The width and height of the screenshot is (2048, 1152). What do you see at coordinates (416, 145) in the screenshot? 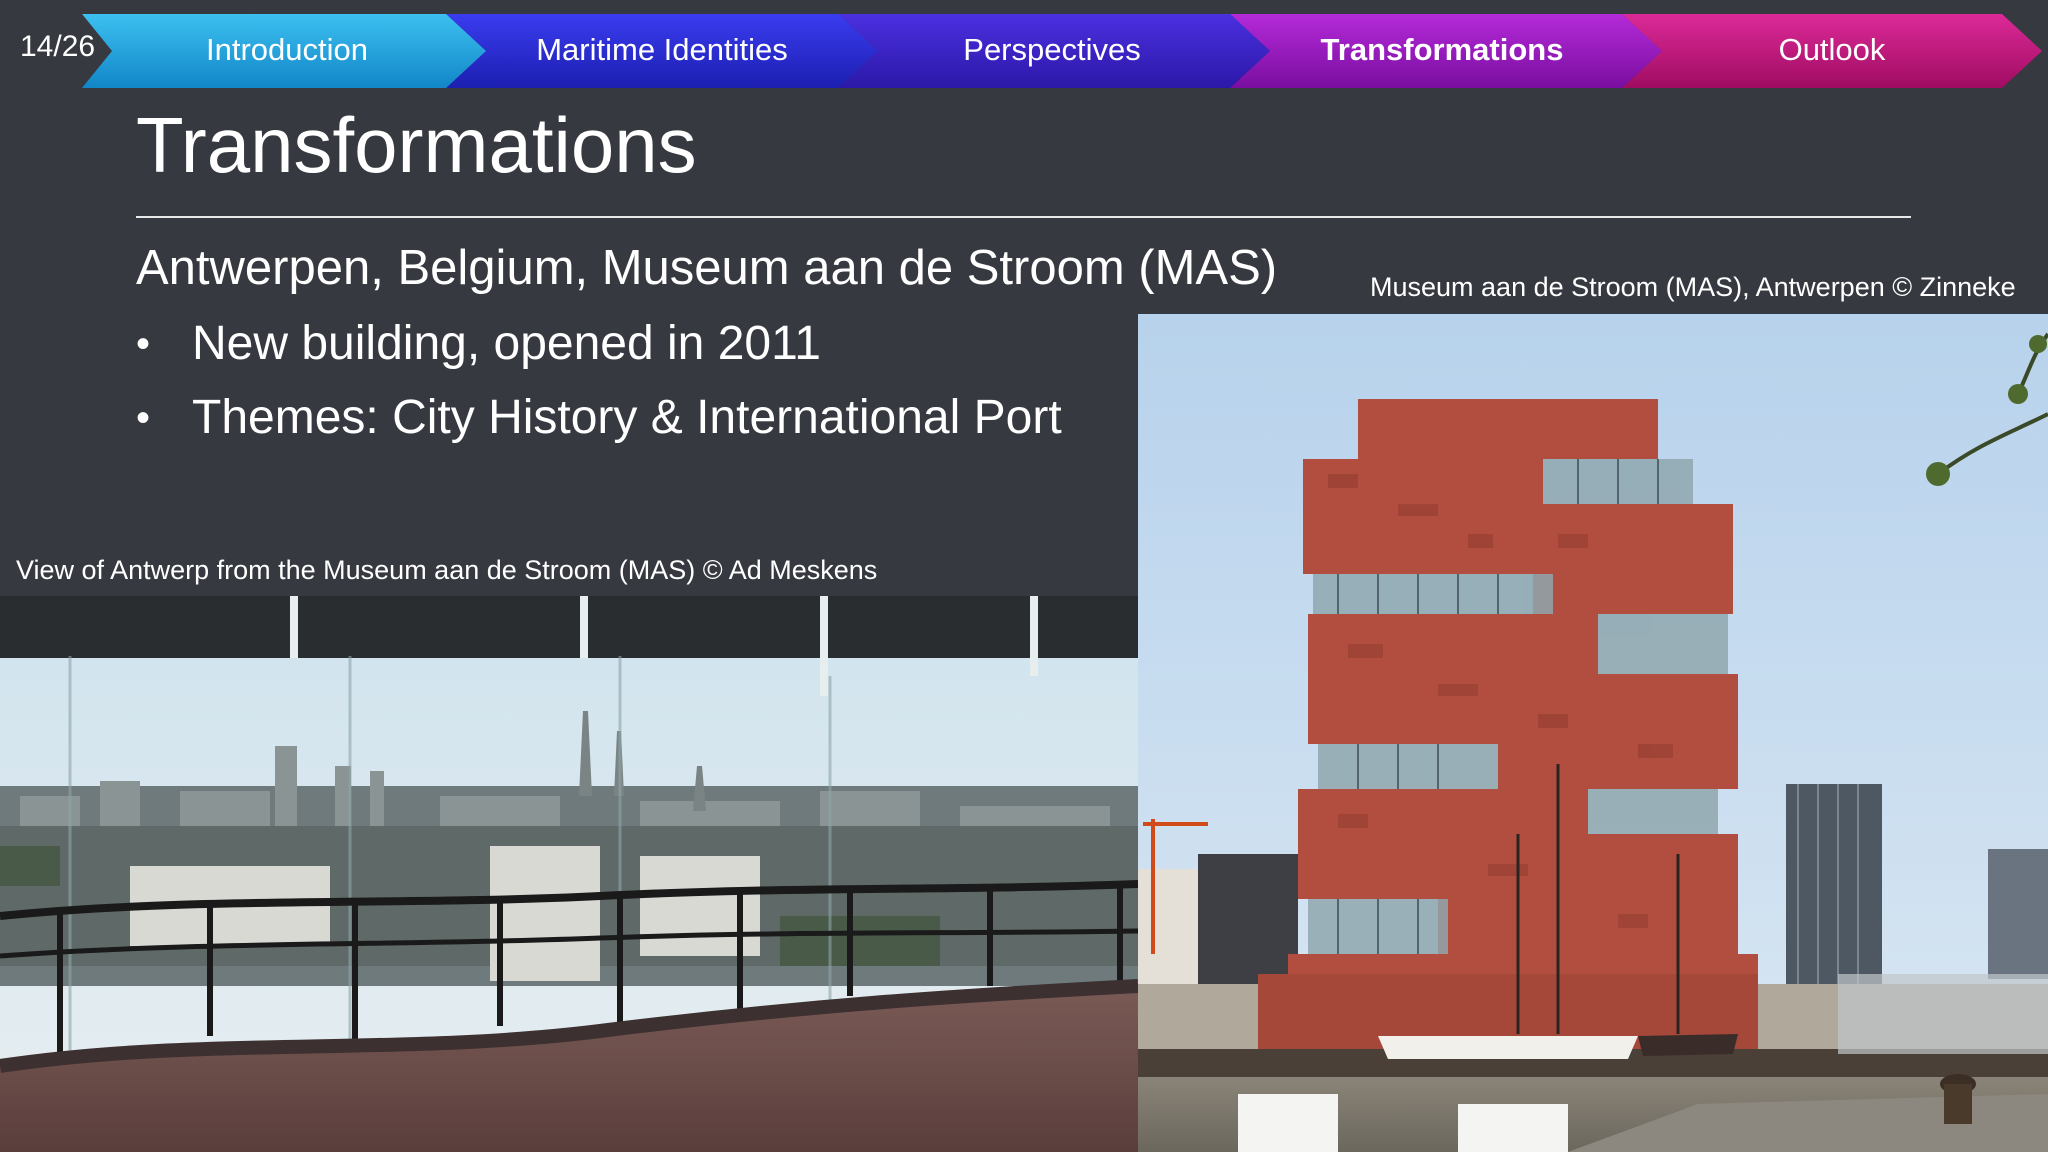
I see `slide-title: Transformations` at bounding box center [416, 145].